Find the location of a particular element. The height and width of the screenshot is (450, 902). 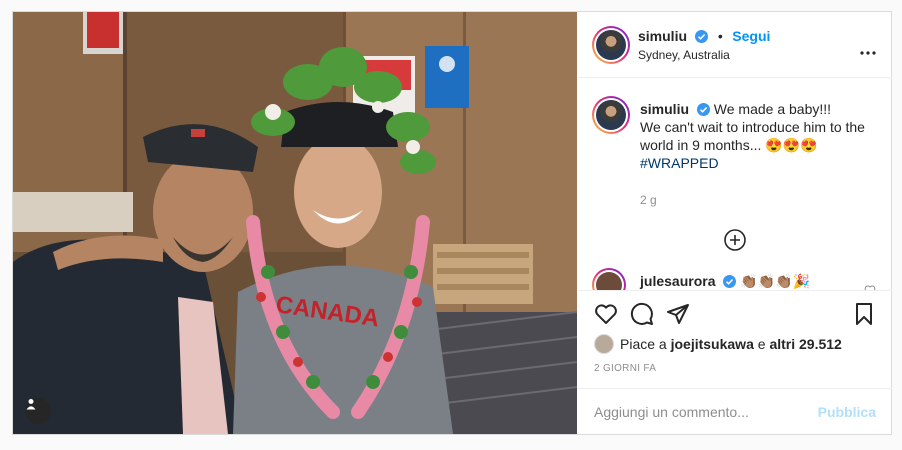

caption-line1: We made a baby!!! is located at coordinates (772, 109).